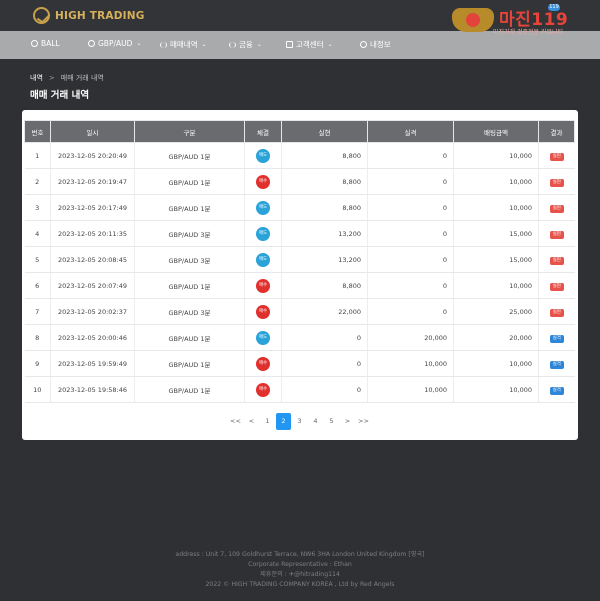  Describe the element at coordinates (324, 363) in the screenshot. I see `cell-realized: 0` at that location.